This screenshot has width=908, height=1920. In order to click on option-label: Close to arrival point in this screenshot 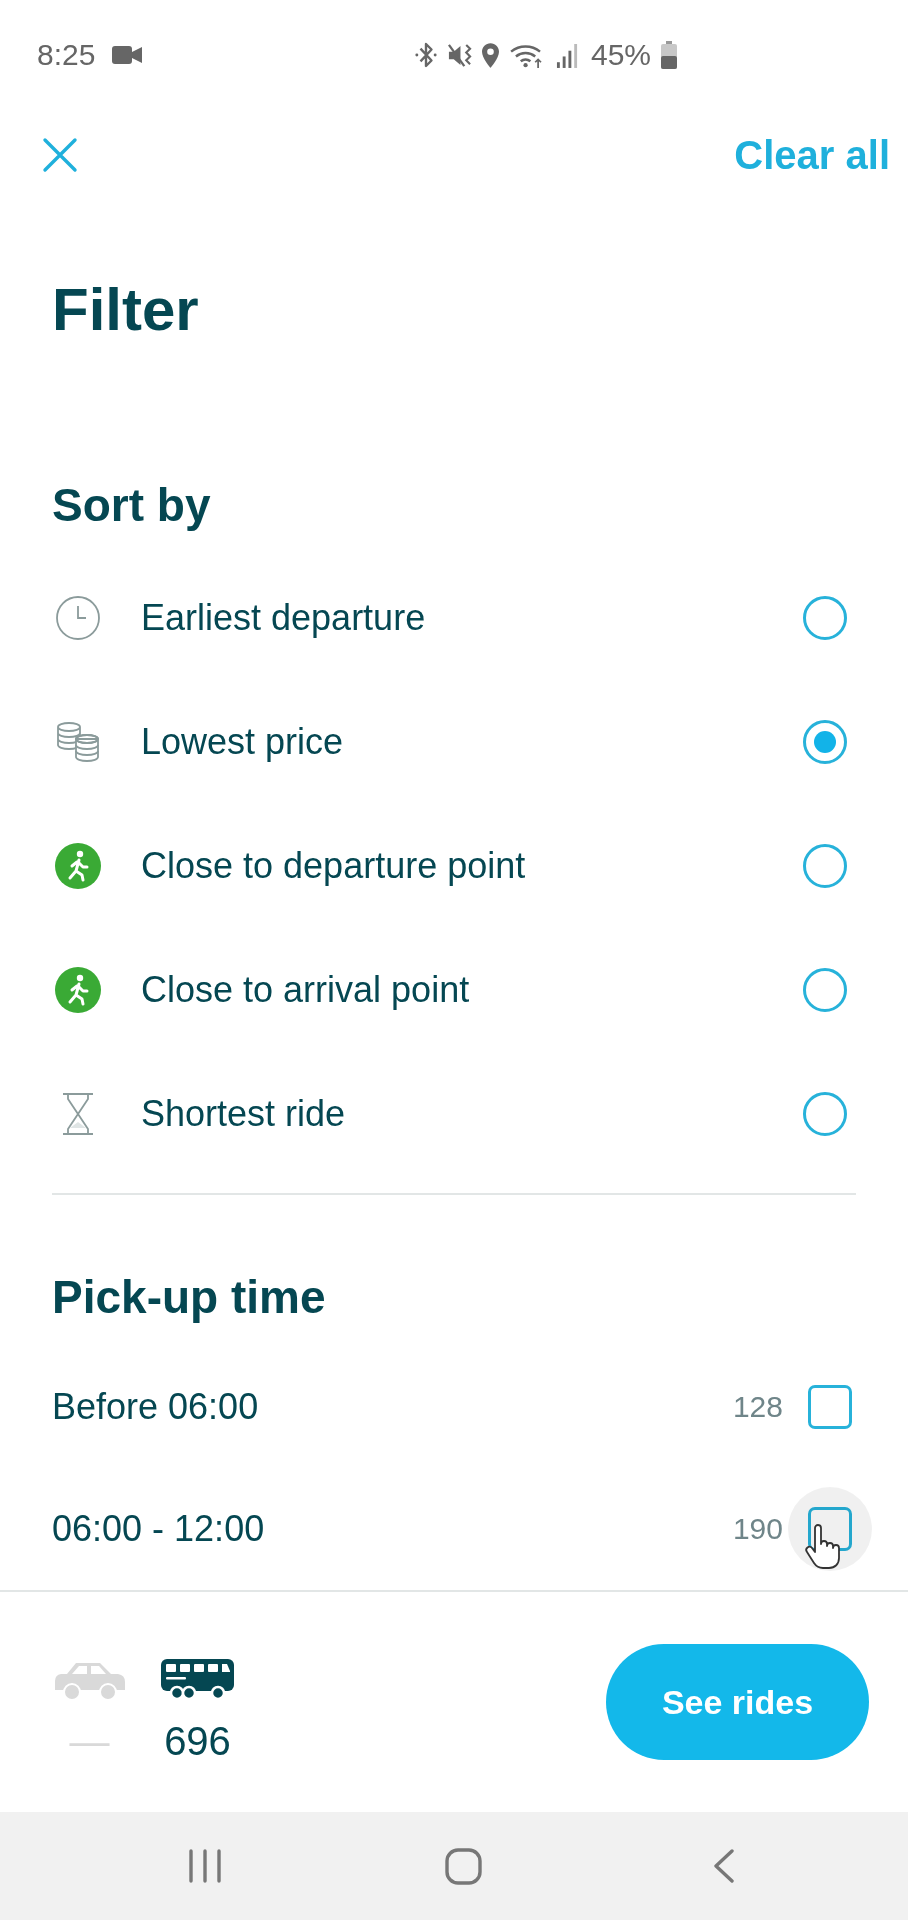, I will do `click(305, 990)`.